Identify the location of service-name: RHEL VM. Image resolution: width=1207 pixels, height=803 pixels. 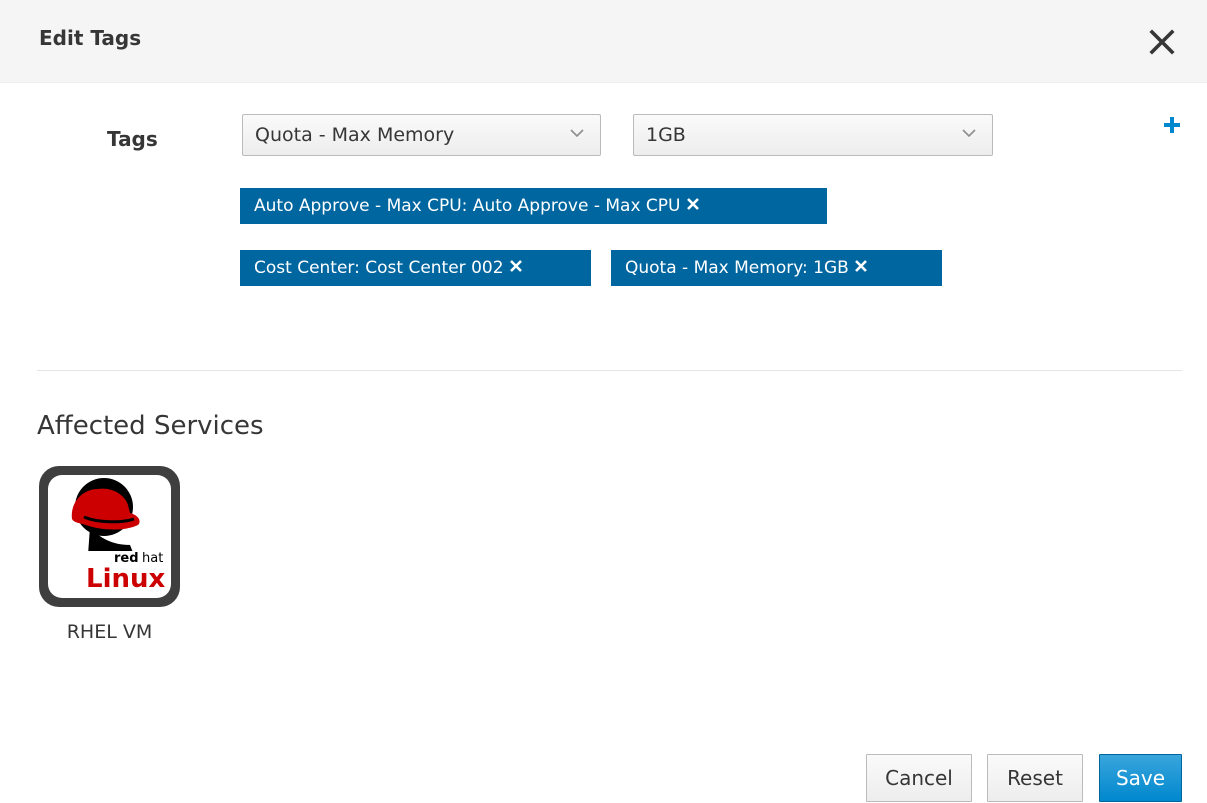
(109, 632).